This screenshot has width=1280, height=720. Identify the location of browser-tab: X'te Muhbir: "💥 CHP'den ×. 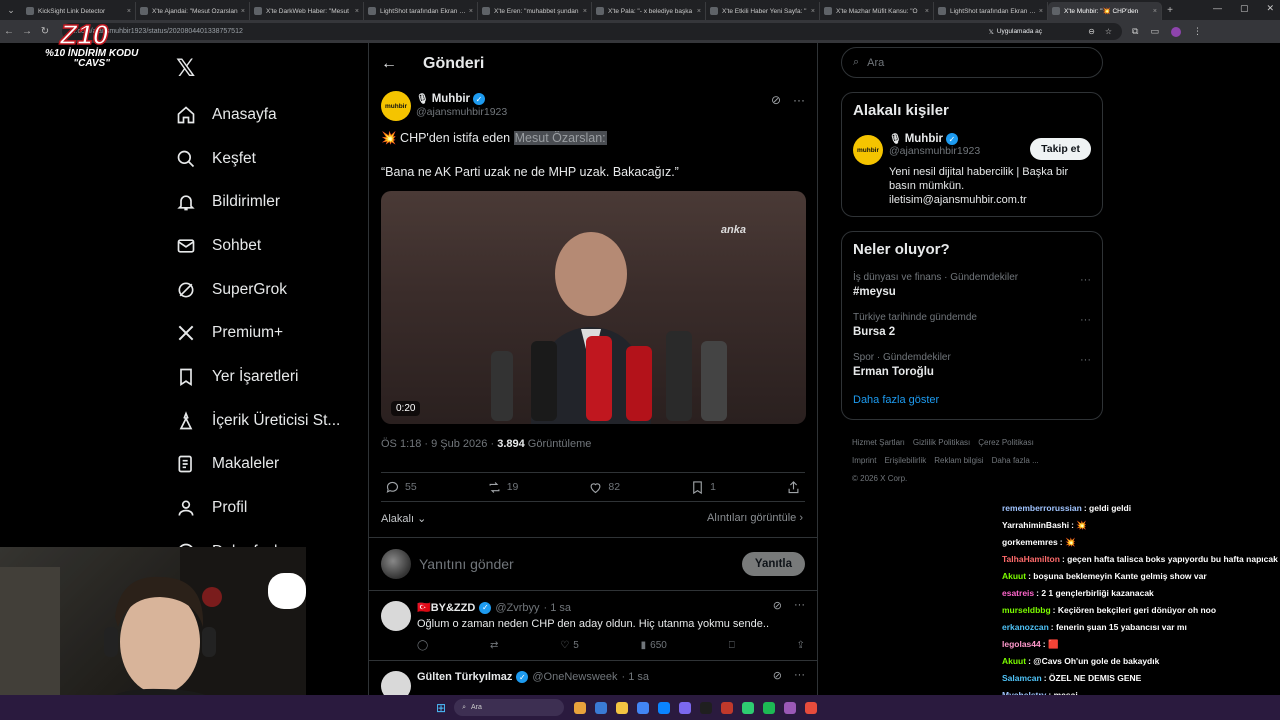
(1105, 11).